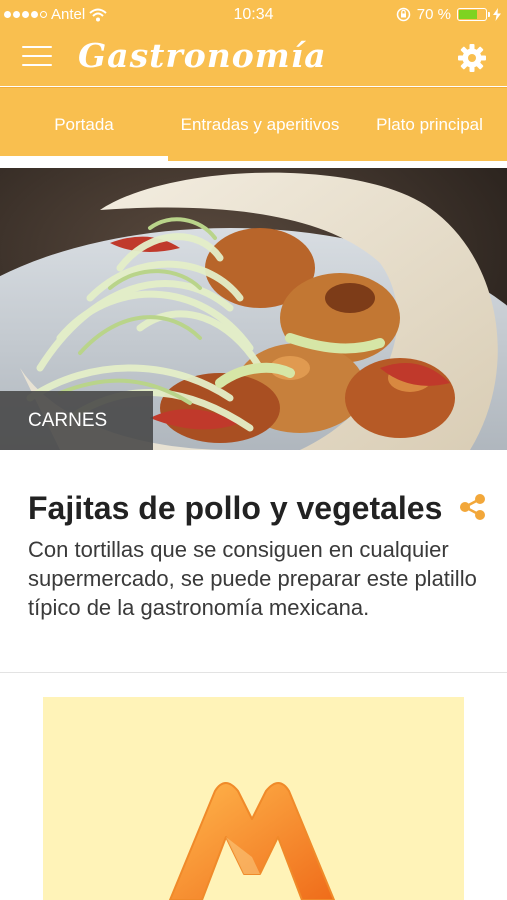 The height and width of the screenshot is (900, 507). I want to click on rotation-lock-icon, so click(403, 14).